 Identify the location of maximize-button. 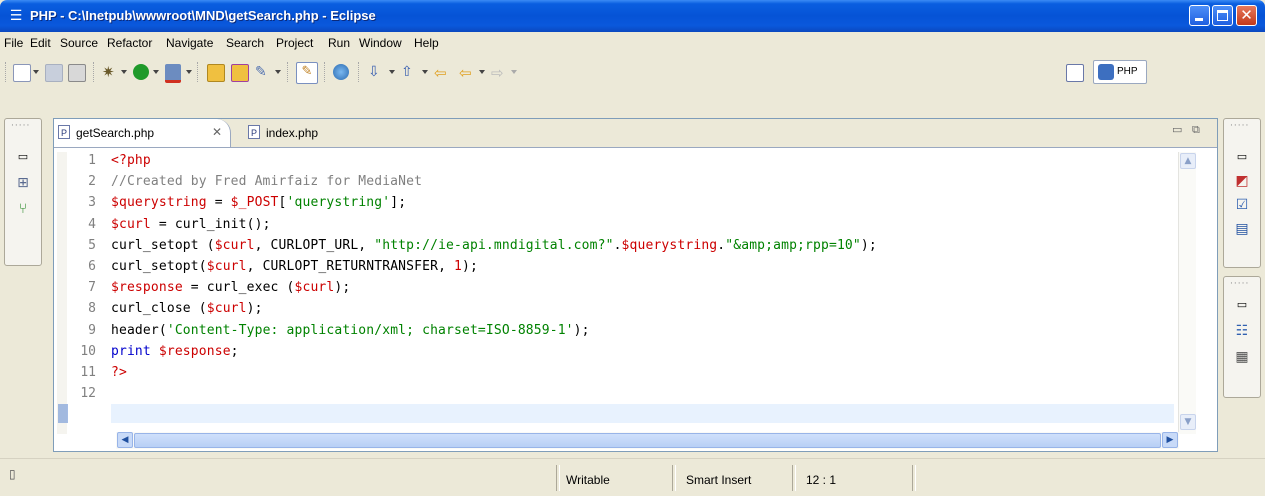
(1222, 15).